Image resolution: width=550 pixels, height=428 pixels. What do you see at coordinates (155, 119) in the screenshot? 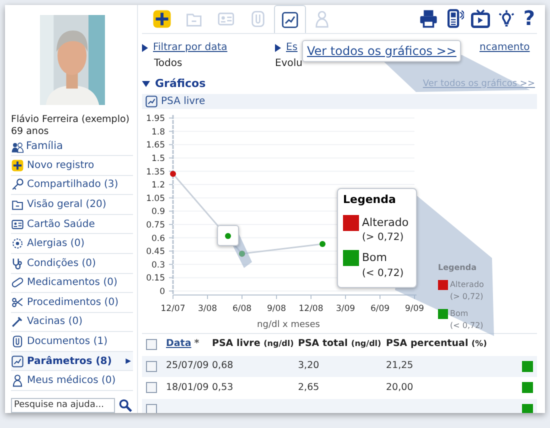
I see `axis-label: 1.95` at bounding box center [155, 119].